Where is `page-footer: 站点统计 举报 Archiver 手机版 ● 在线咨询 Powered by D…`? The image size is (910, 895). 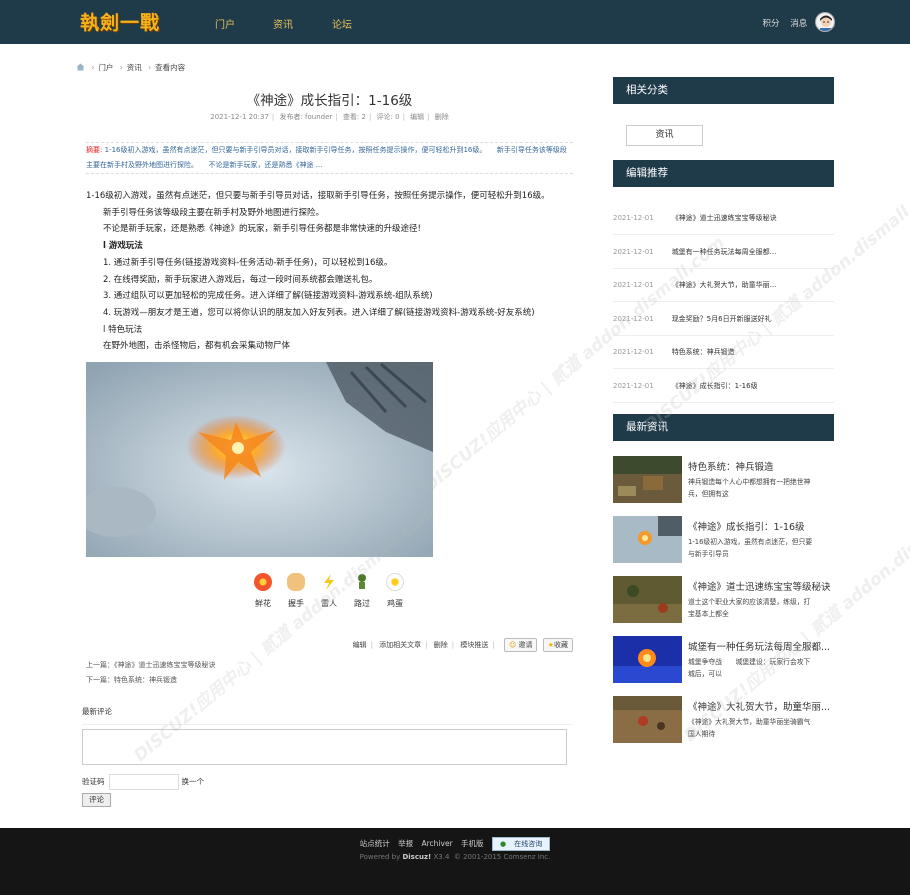
page-footer: 站点统计 举报 Archiver 手机版 ● 在线咨询 Powered by D… is located at coordinates (455, 861).